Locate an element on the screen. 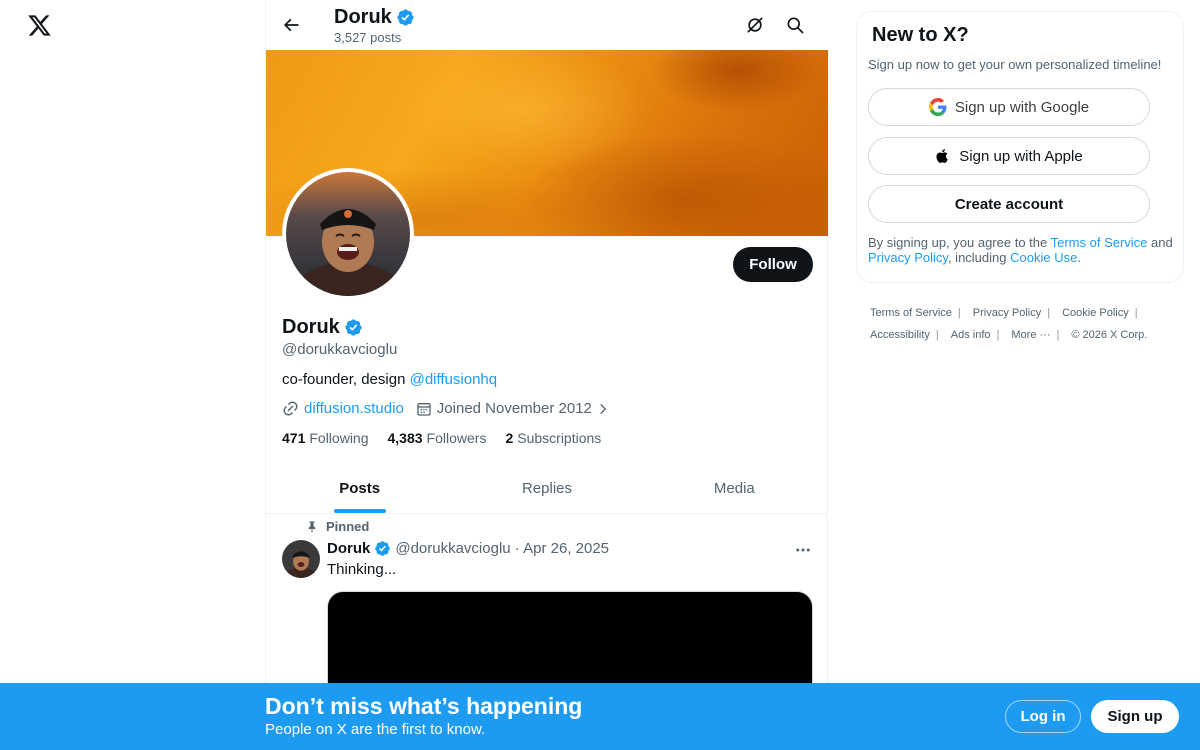 The width and height of the screenshot is (1200, 750). google-icon is located at coordinates (937, 107).